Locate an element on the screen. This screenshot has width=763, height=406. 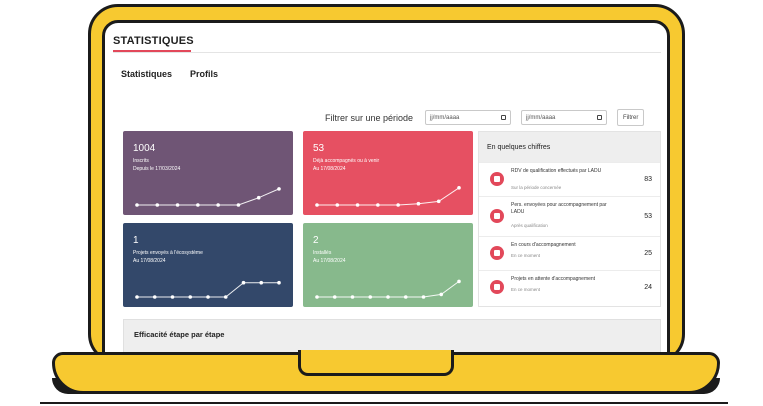
item-subtext: Sur la période concernée is located at coordinates (536, 187).